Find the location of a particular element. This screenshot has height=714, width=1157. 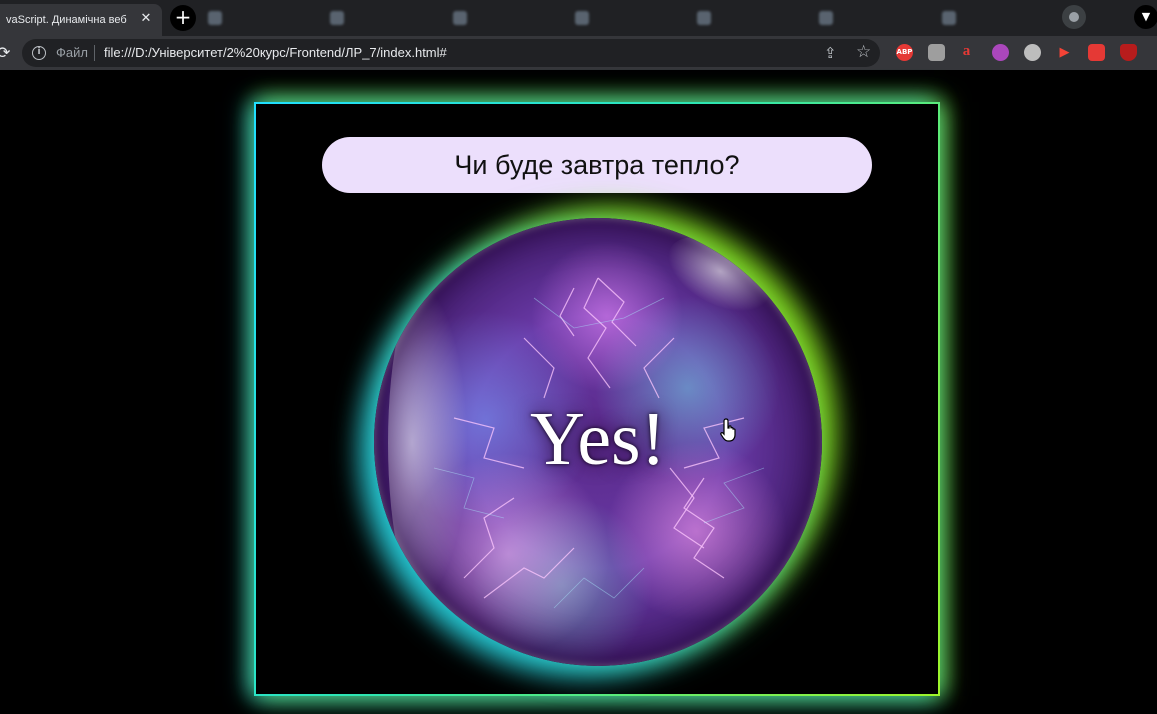

status-bar is located at coordinates (120, 707).